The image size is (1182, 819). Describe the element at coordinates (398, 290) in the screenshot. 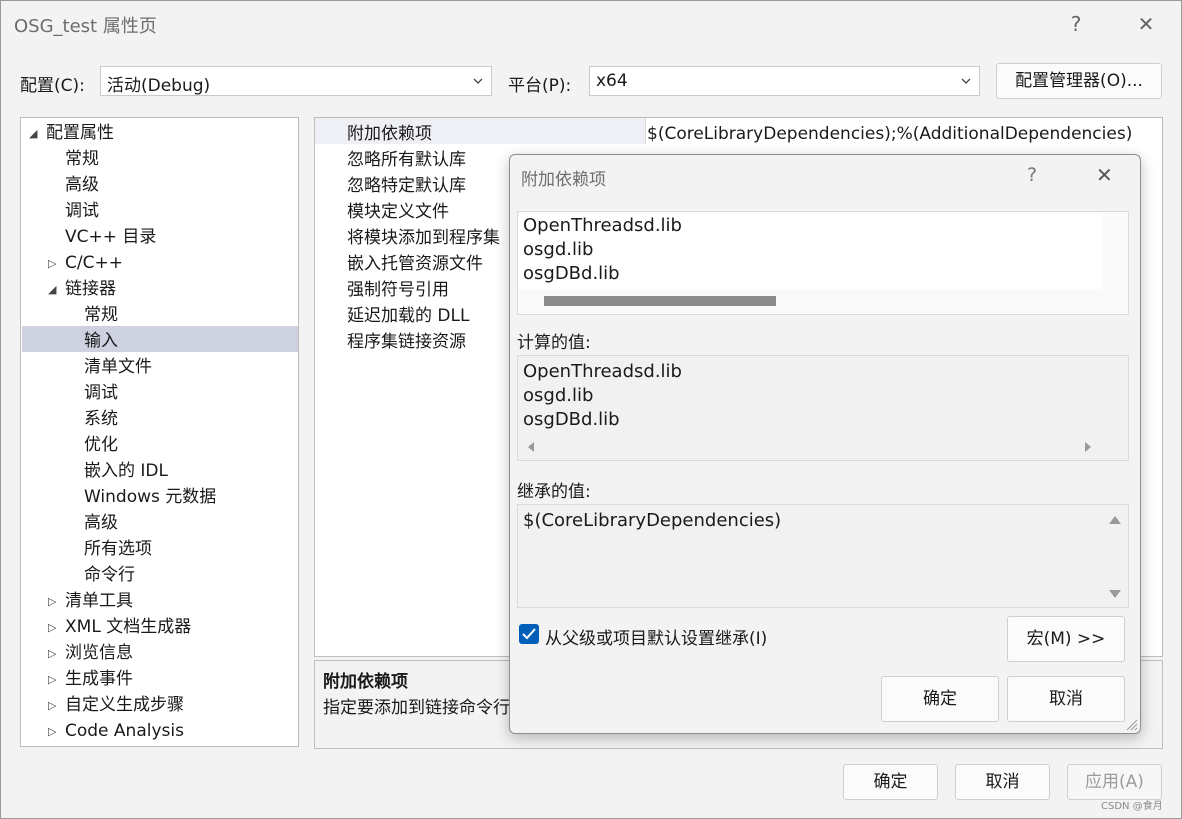

I see `property-row: 强制符号引用` at that location.